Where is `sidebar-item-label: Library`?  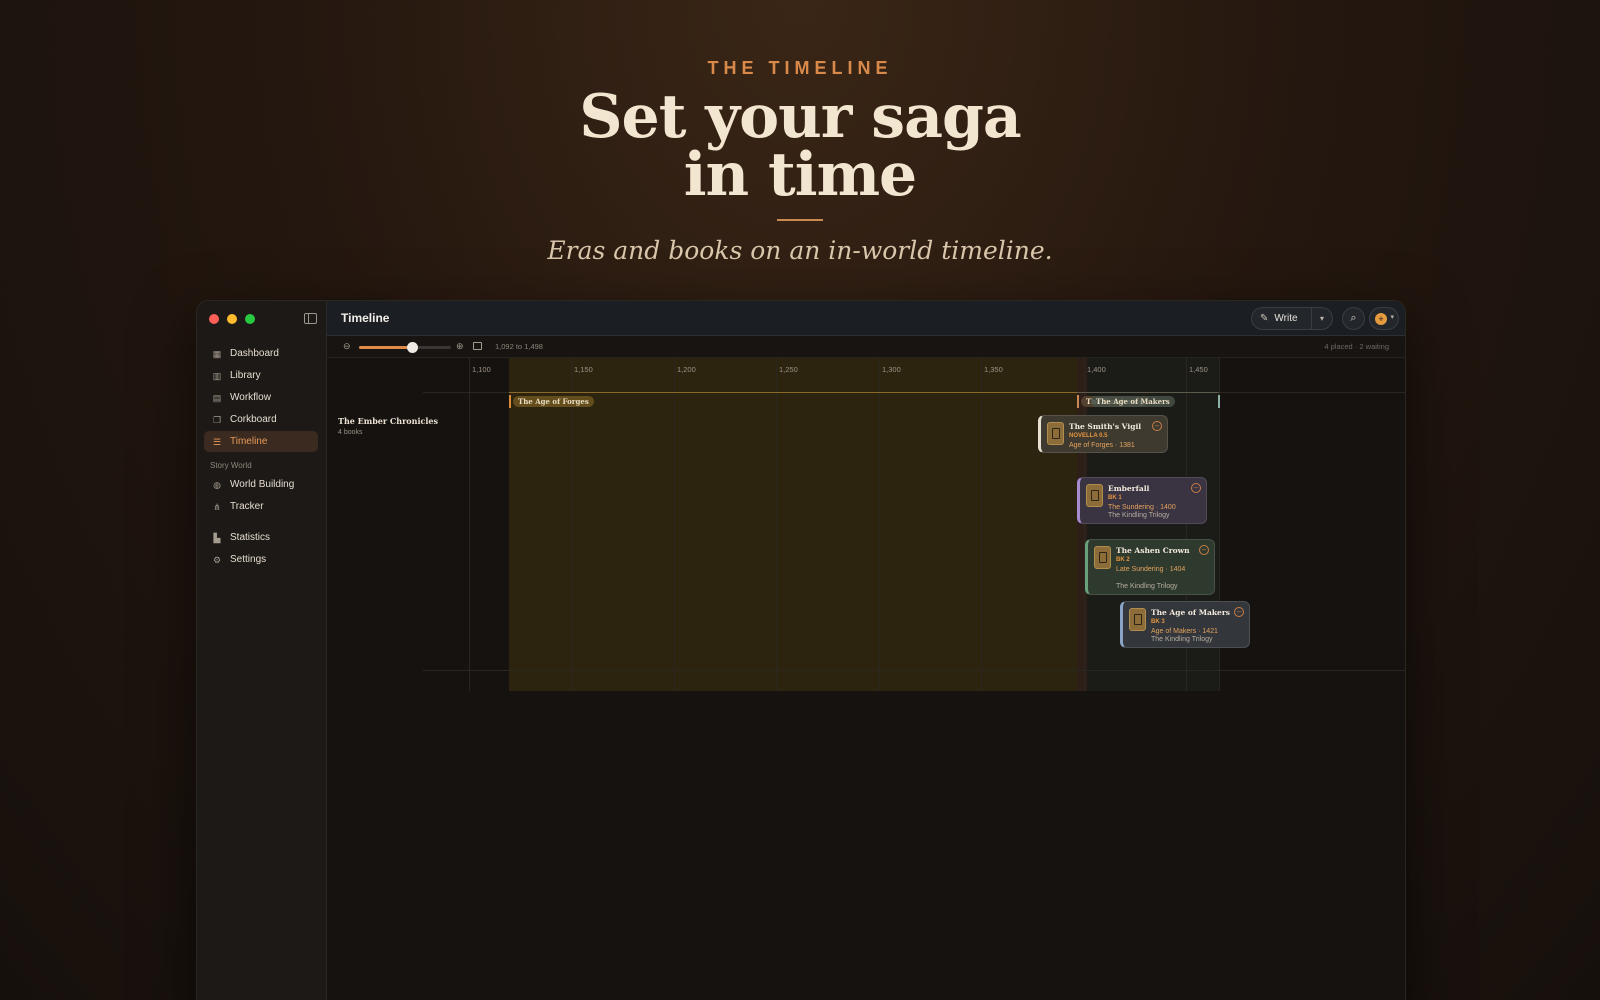
sidebar-item-label: Library is located at coordinates (245, 375).